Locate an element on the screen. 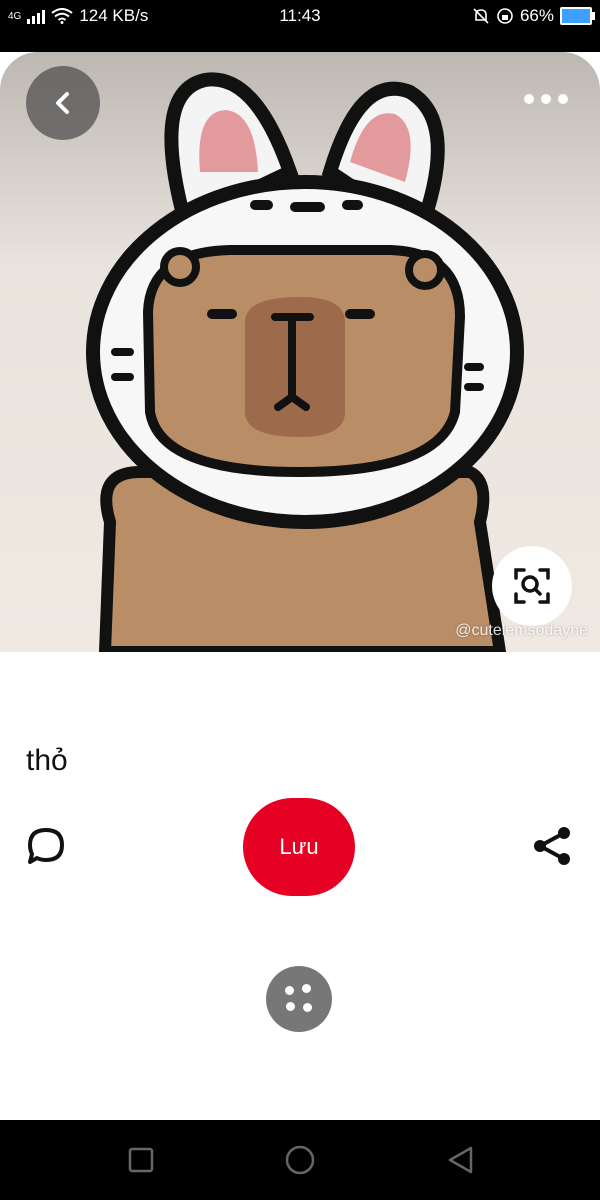 The width and height of the screenshot is (600, 1200). back-button is located at coordinates (63, 103).